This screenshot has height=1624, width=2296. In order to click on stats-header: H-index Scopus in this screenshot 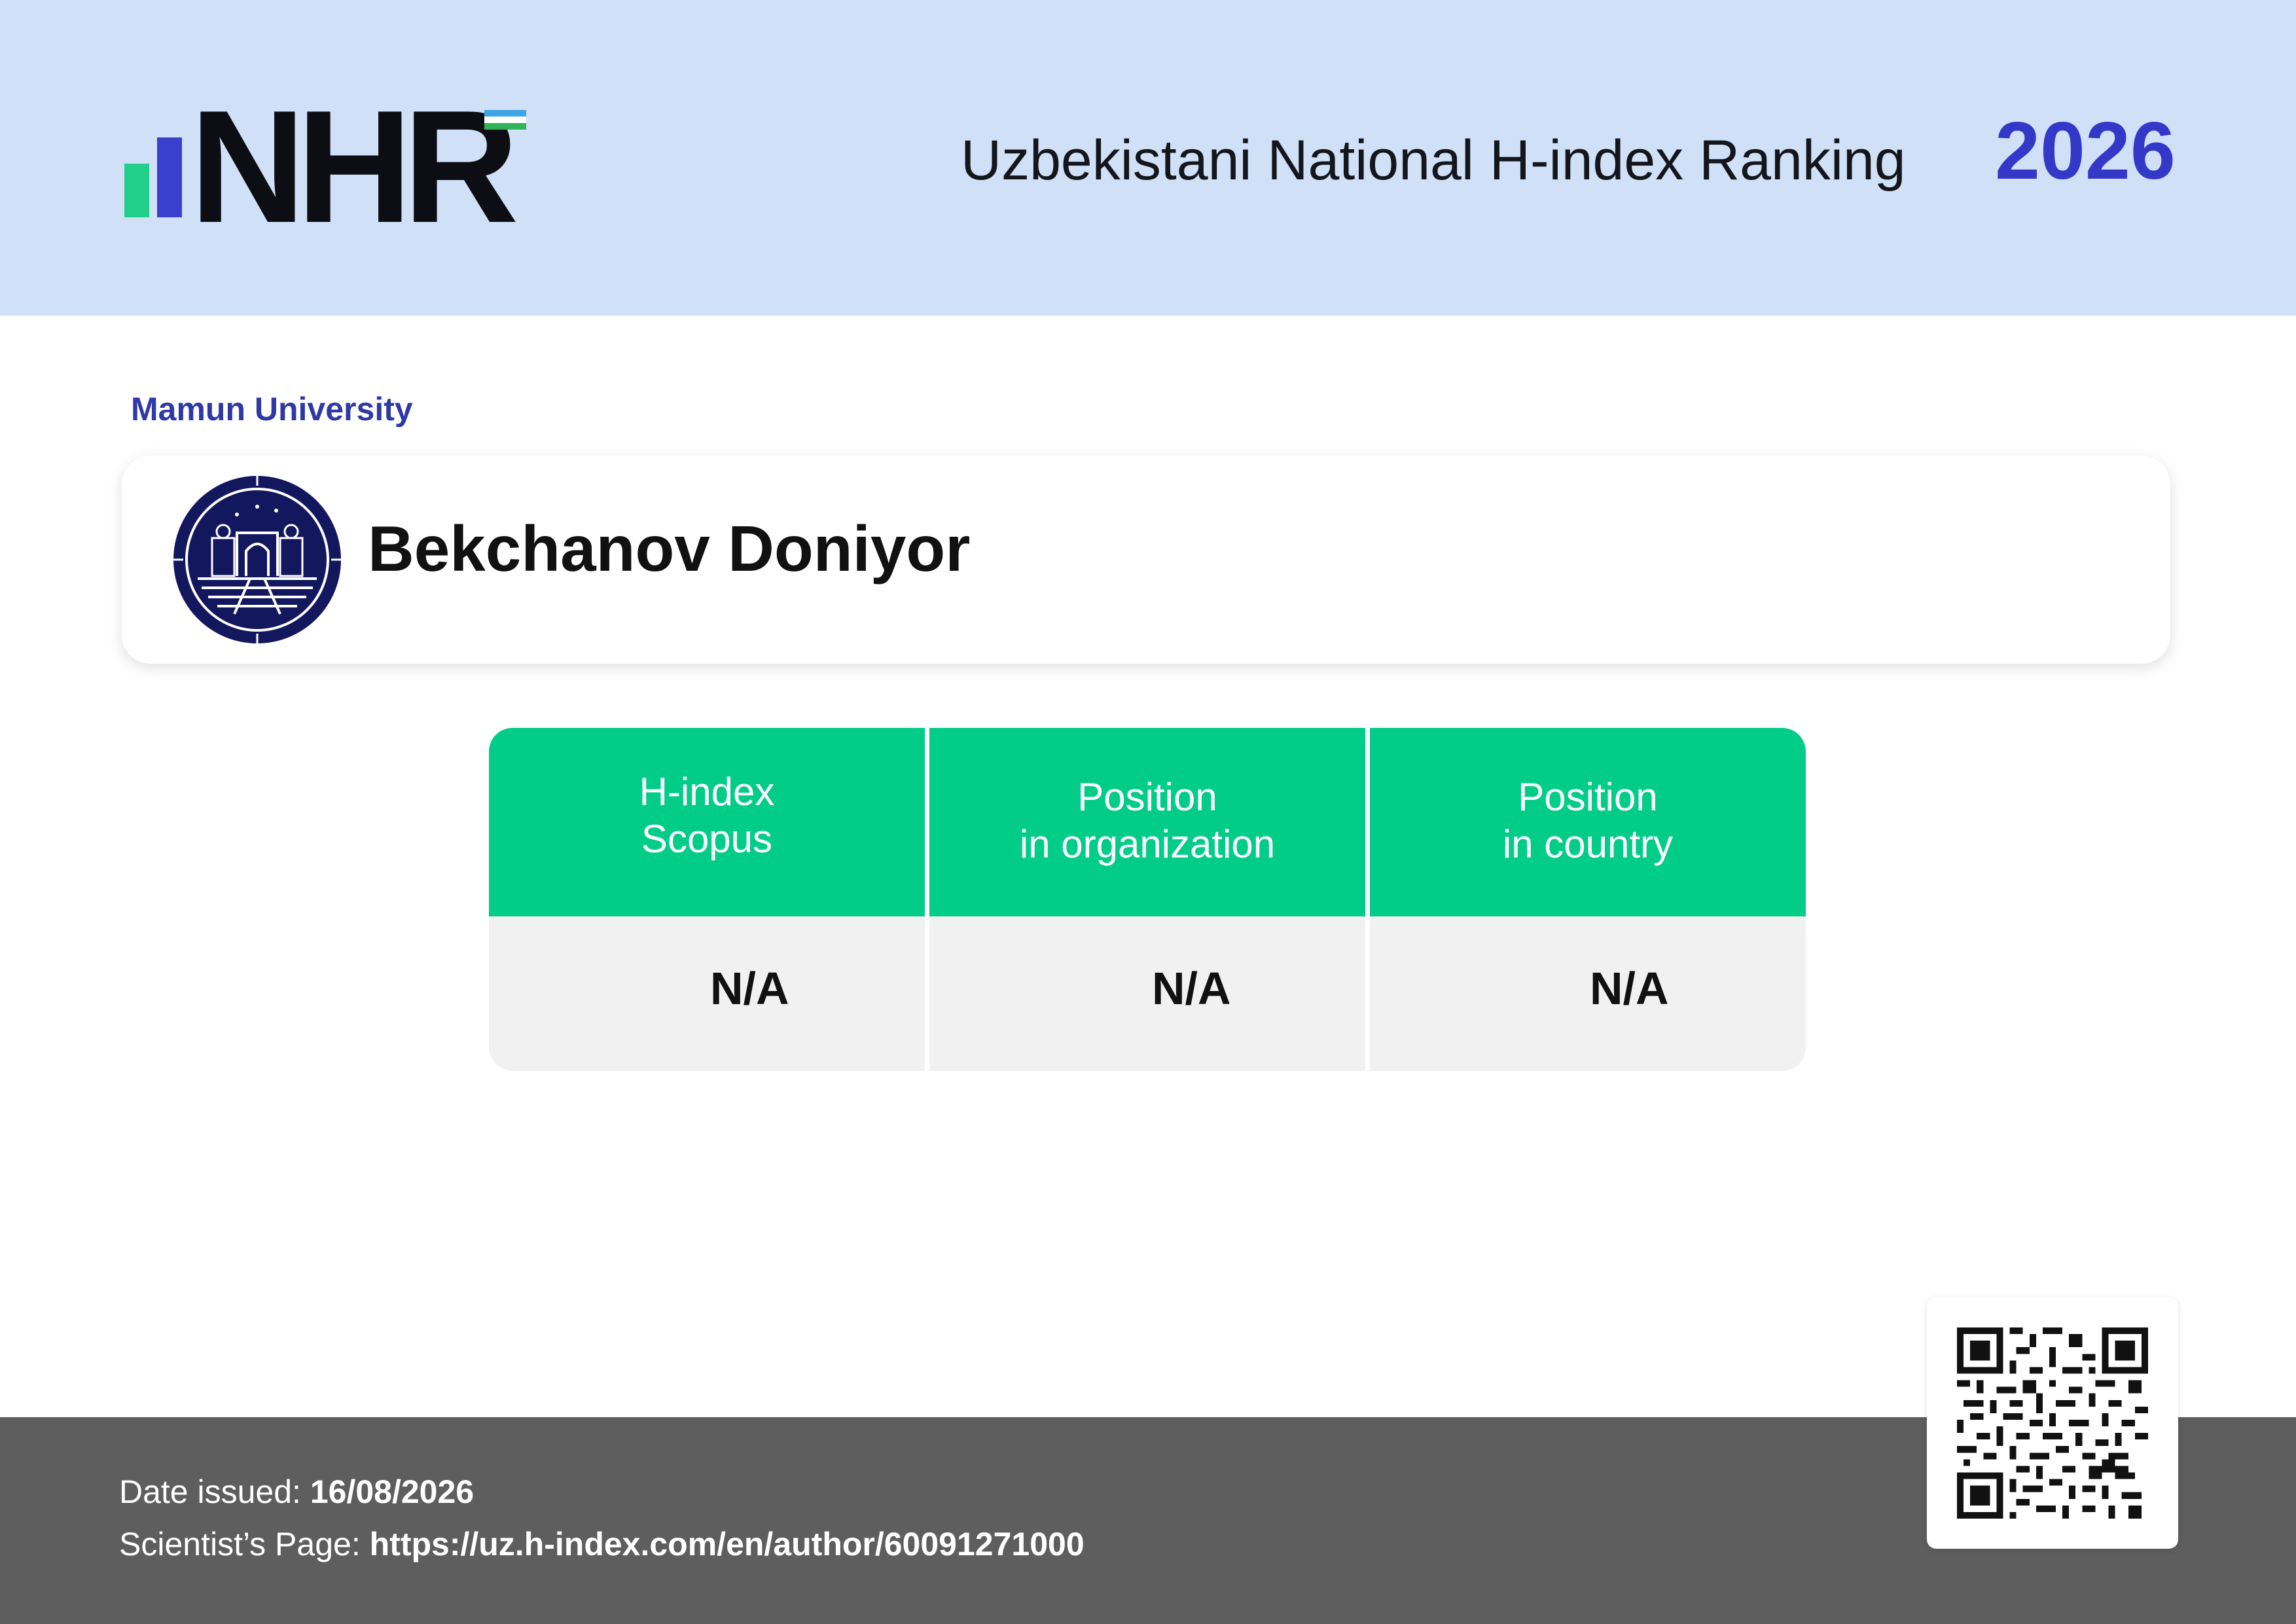, I will do `click(707, 822)`.